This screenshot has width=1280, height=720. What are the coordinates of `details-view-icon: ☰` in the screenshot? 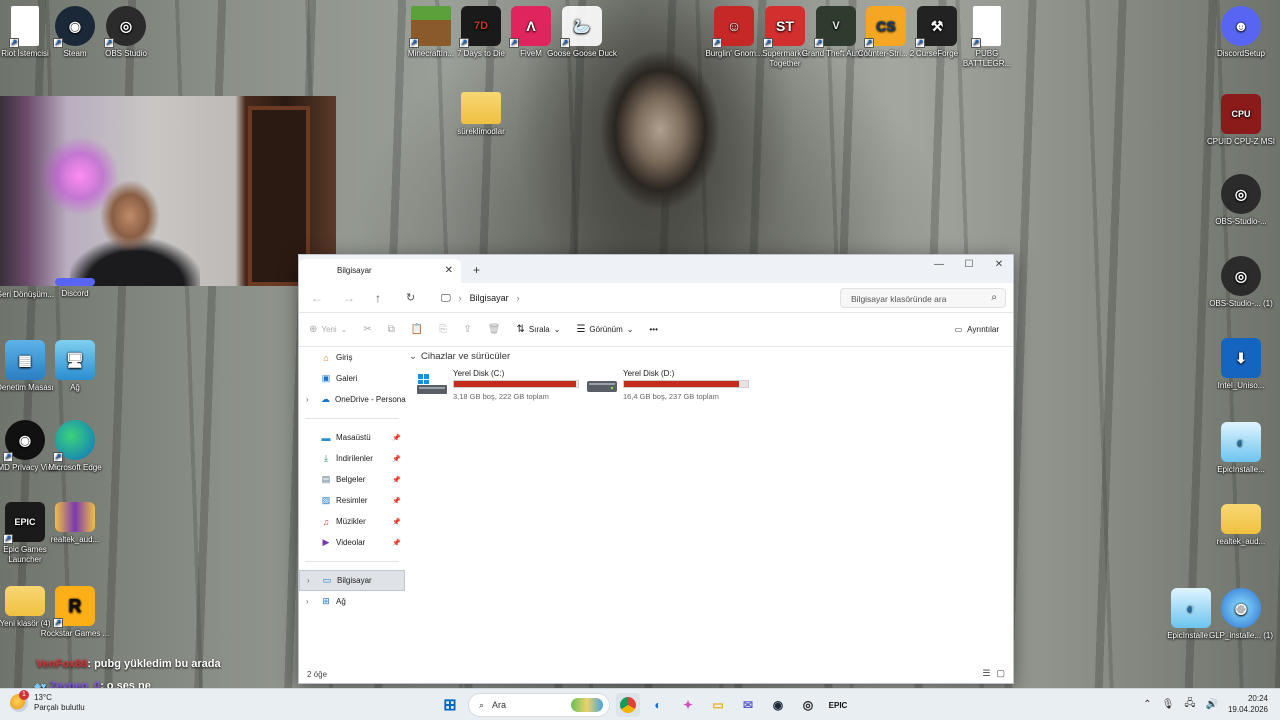 It's located at (986, 673).